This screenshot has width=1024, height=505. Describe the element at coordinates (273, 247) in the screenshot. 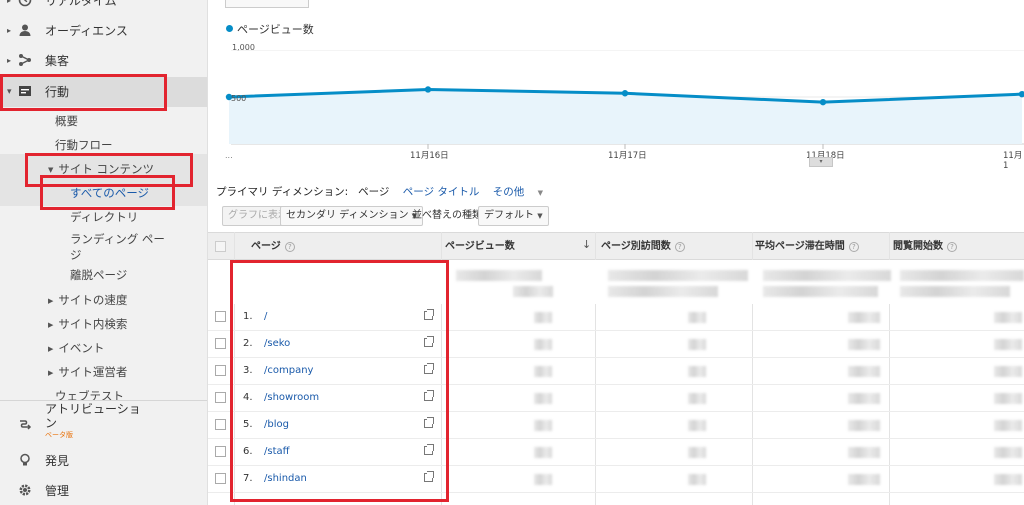

I see `column-header-page: ページ?` at that location.